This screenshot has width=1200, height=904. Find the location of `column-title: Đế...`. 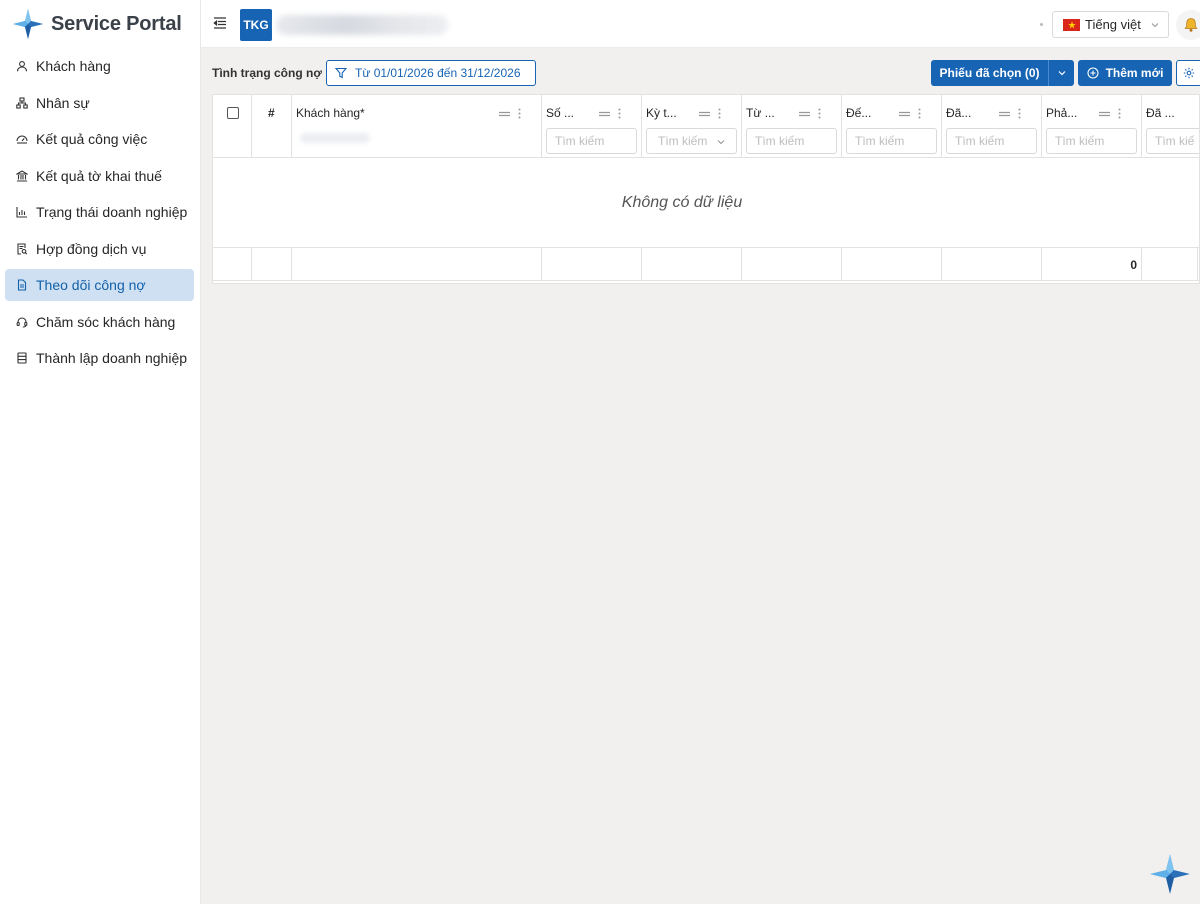

column-title: Đế... is located at coordinates (859, 113).